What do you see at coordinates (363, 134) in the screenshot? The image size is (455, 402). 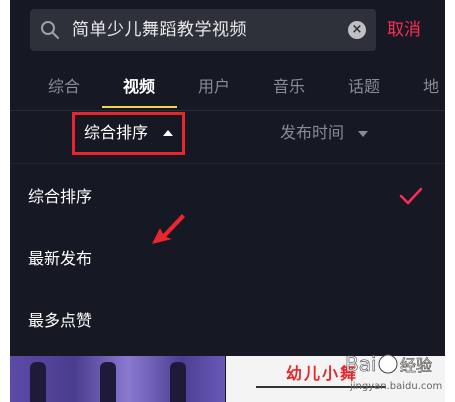 I see `caret-down-icon` at bounding box center [363, 134].